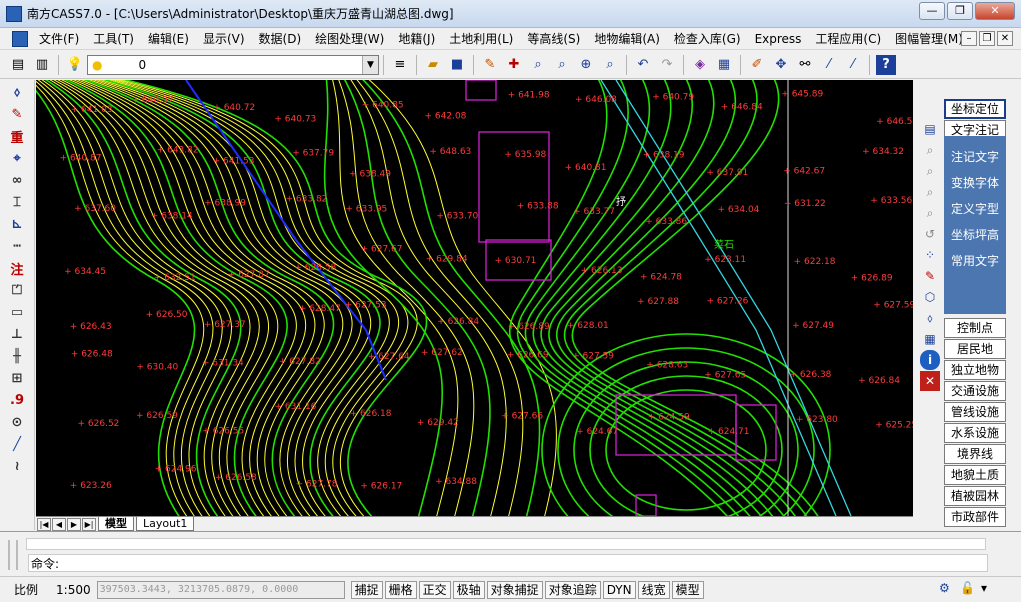 The height and width of the screenshot is (602, 1021). Describe the element at coordinates (74, 524) in the screenshot. I see `tab-next-button: ▶` at that location.